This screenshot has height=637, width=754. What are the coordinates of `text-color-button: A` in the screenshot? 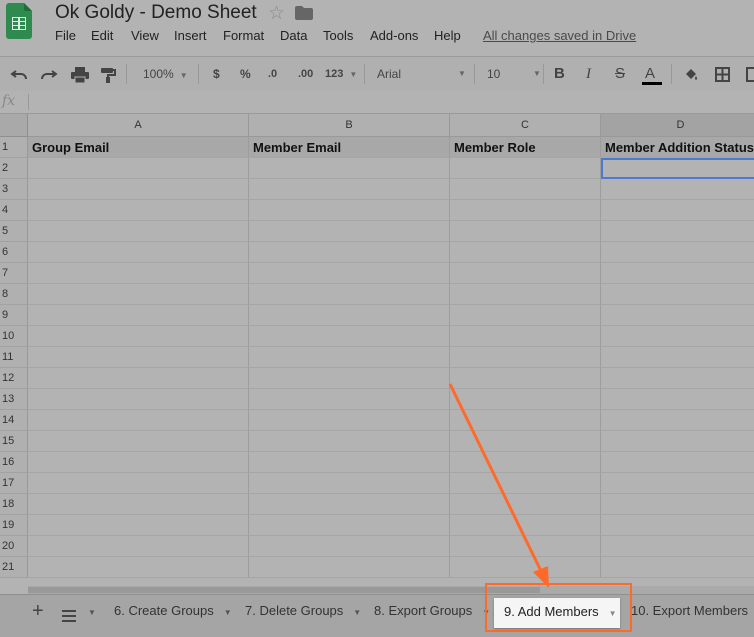 It's located at (652, 74).